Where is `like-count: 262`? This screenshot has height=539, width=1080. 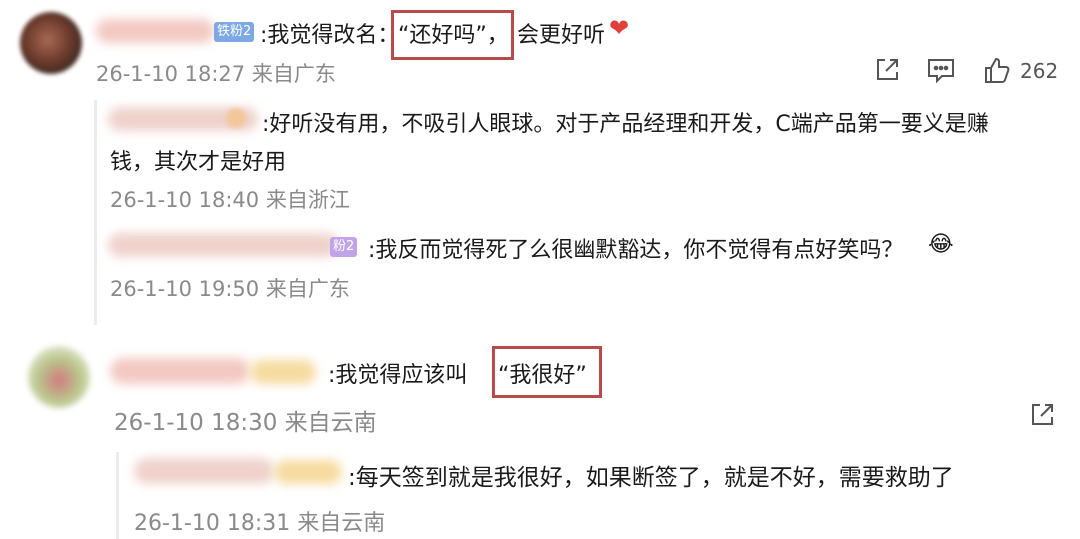
like-count: 262 is located at coordinates (1039, 71).